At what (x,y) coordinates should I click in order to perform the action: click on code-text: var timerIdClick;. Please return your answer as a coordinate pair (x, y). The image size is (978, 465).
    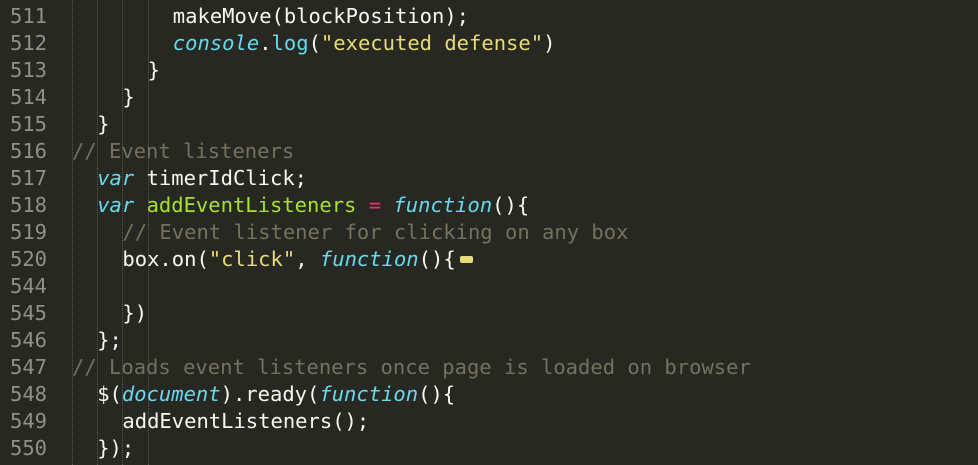
    Looking at the image, I should click on (202, 178).